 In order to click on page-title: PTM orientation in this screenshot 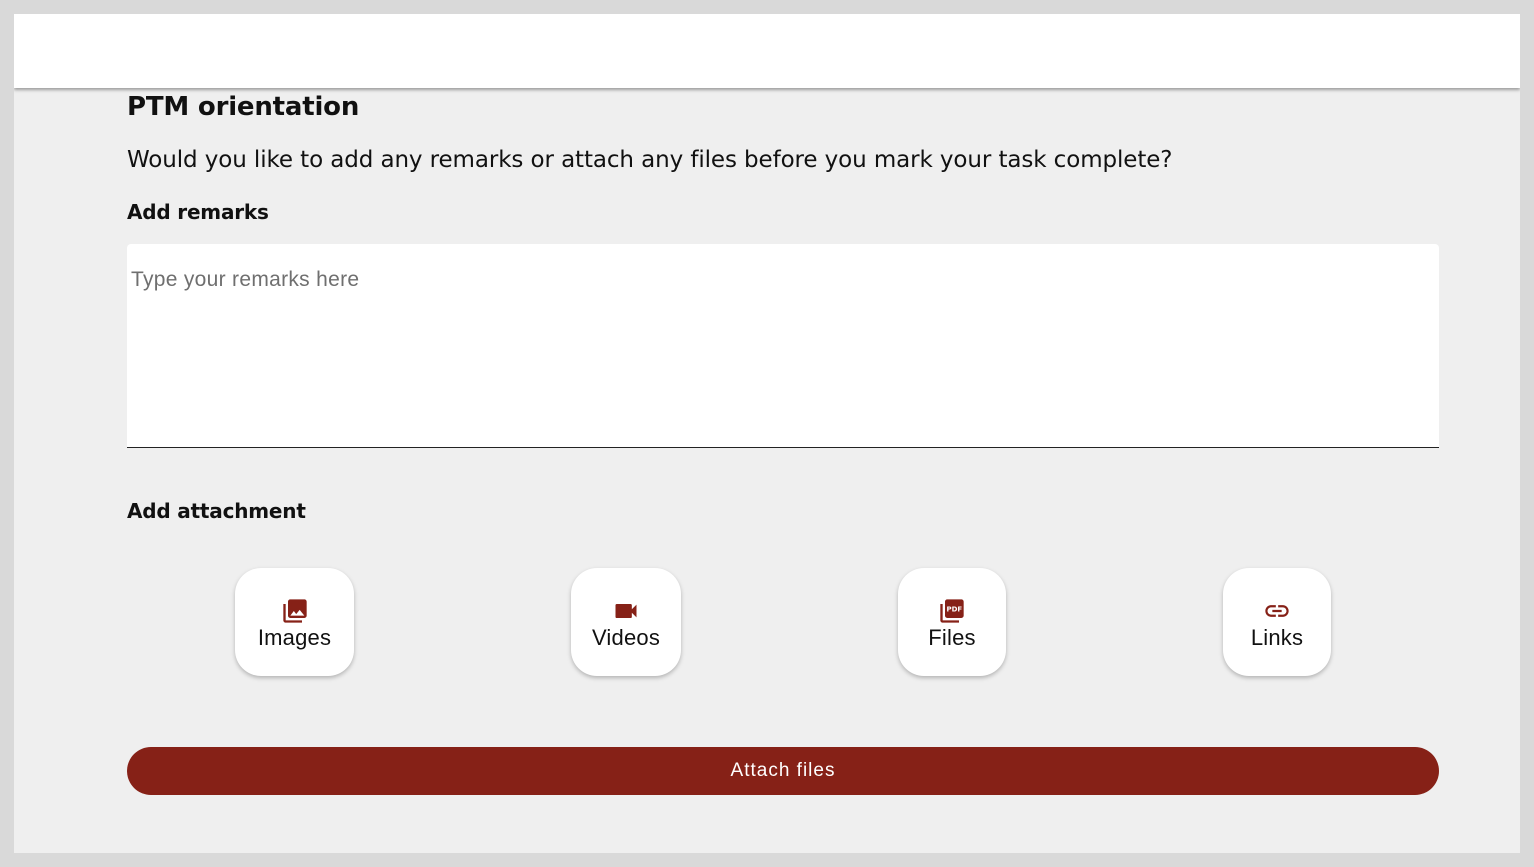, I will do `click(243, 107)`.